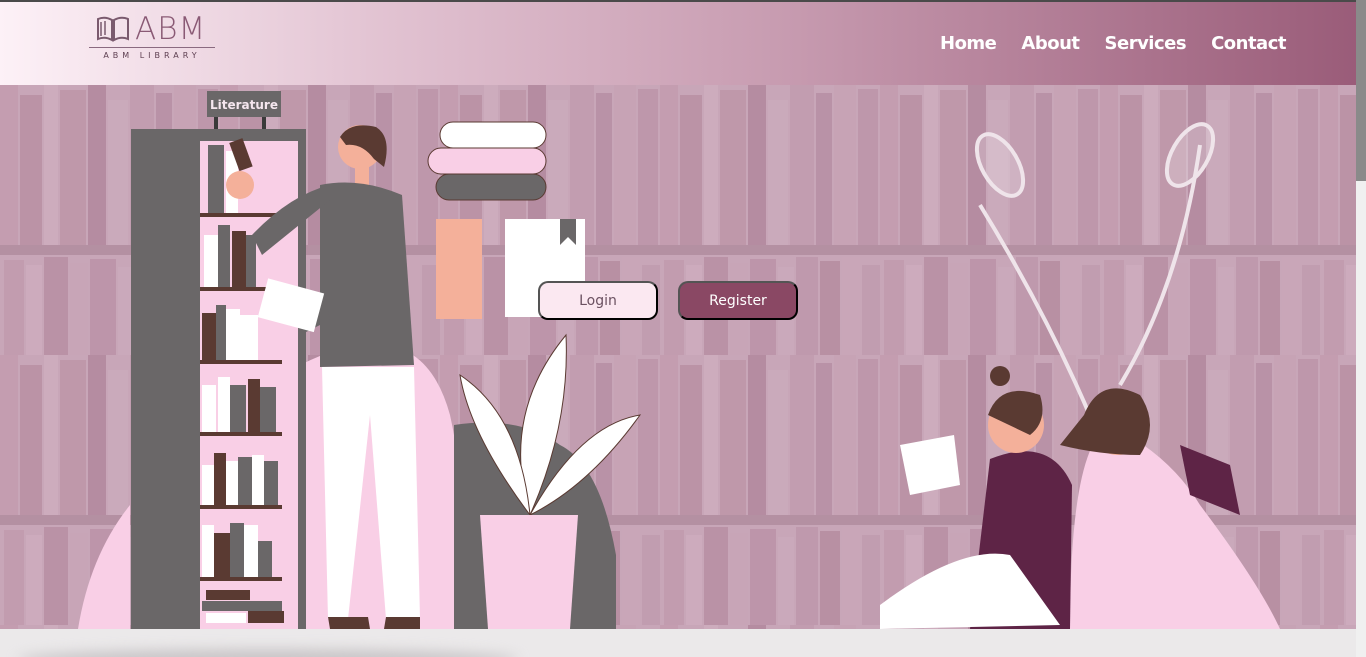 Image resolution: width=1366 pixels, height=657 pixels. Describe the element at coordinates (218, 360) in the screenshot. I see `bookshelf-illustration: Literature` at that location.